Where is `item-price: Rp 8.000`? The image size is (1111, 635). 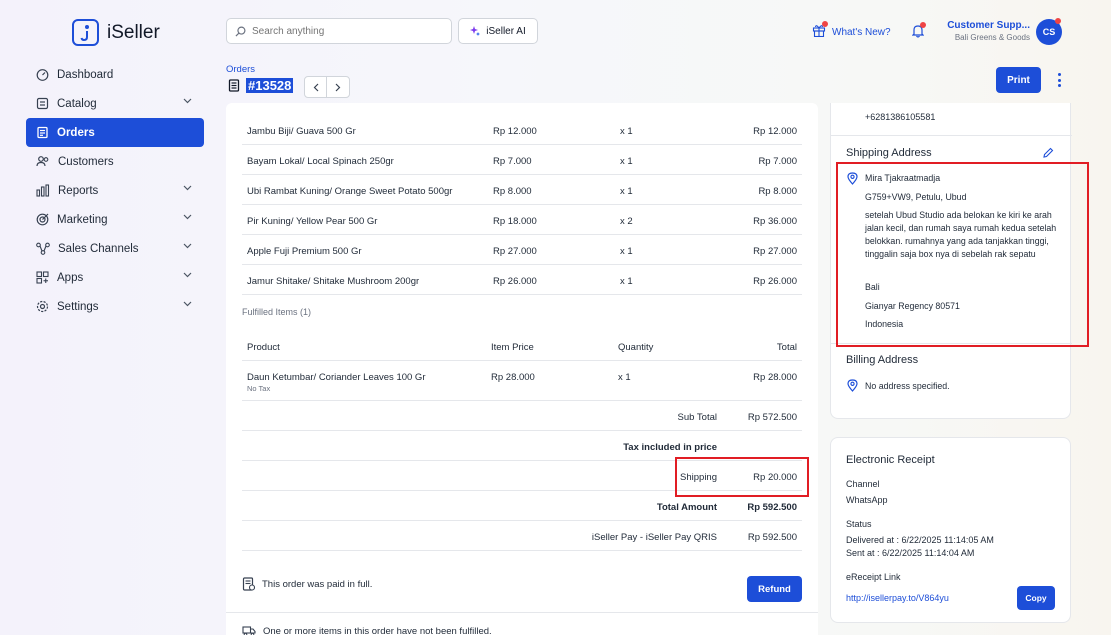
item-price: Rp 8.000 is located at coordinates (512, 191).